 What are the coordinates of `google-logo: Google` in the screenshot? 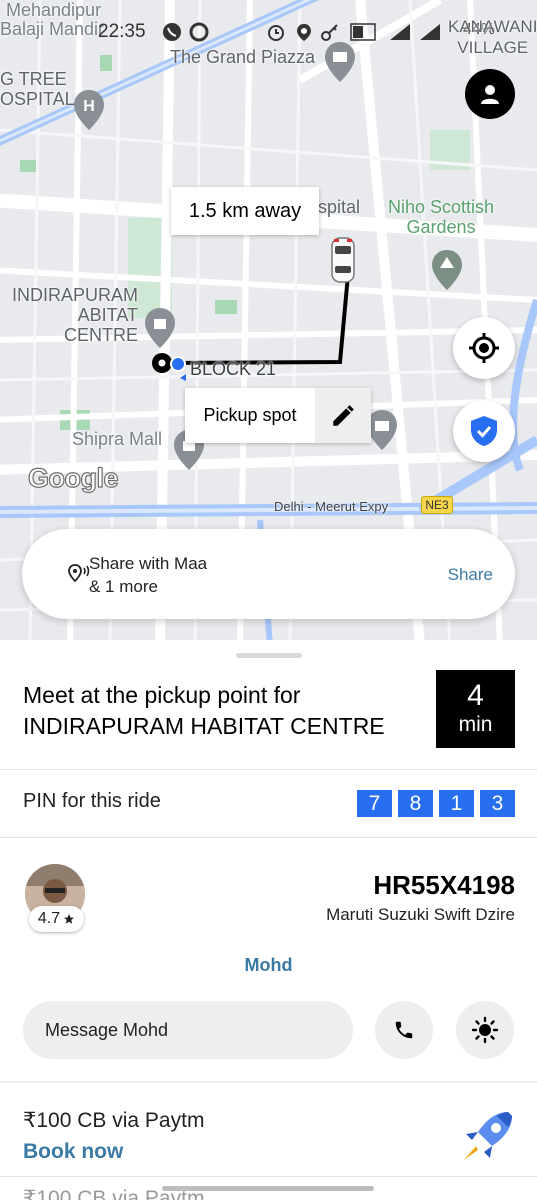 It's located at (73, 477).